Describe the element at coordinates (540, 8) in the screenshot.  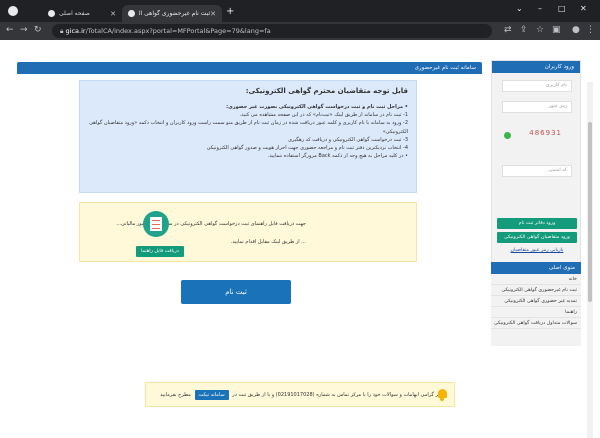
I see `minimize-button: –` at that location.